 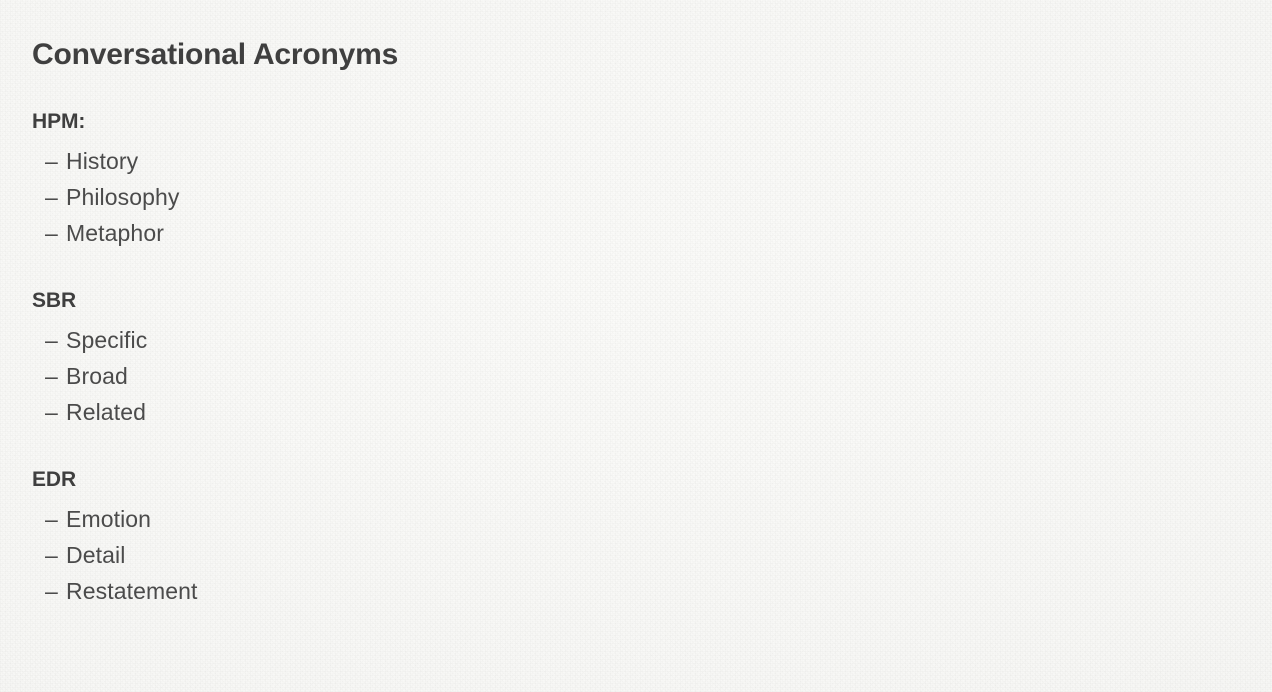 What do you see at coordinates (215, 54) in the screenshot?
I see `page-title: Conversational Acronyms` at bounding box center [215, 54].